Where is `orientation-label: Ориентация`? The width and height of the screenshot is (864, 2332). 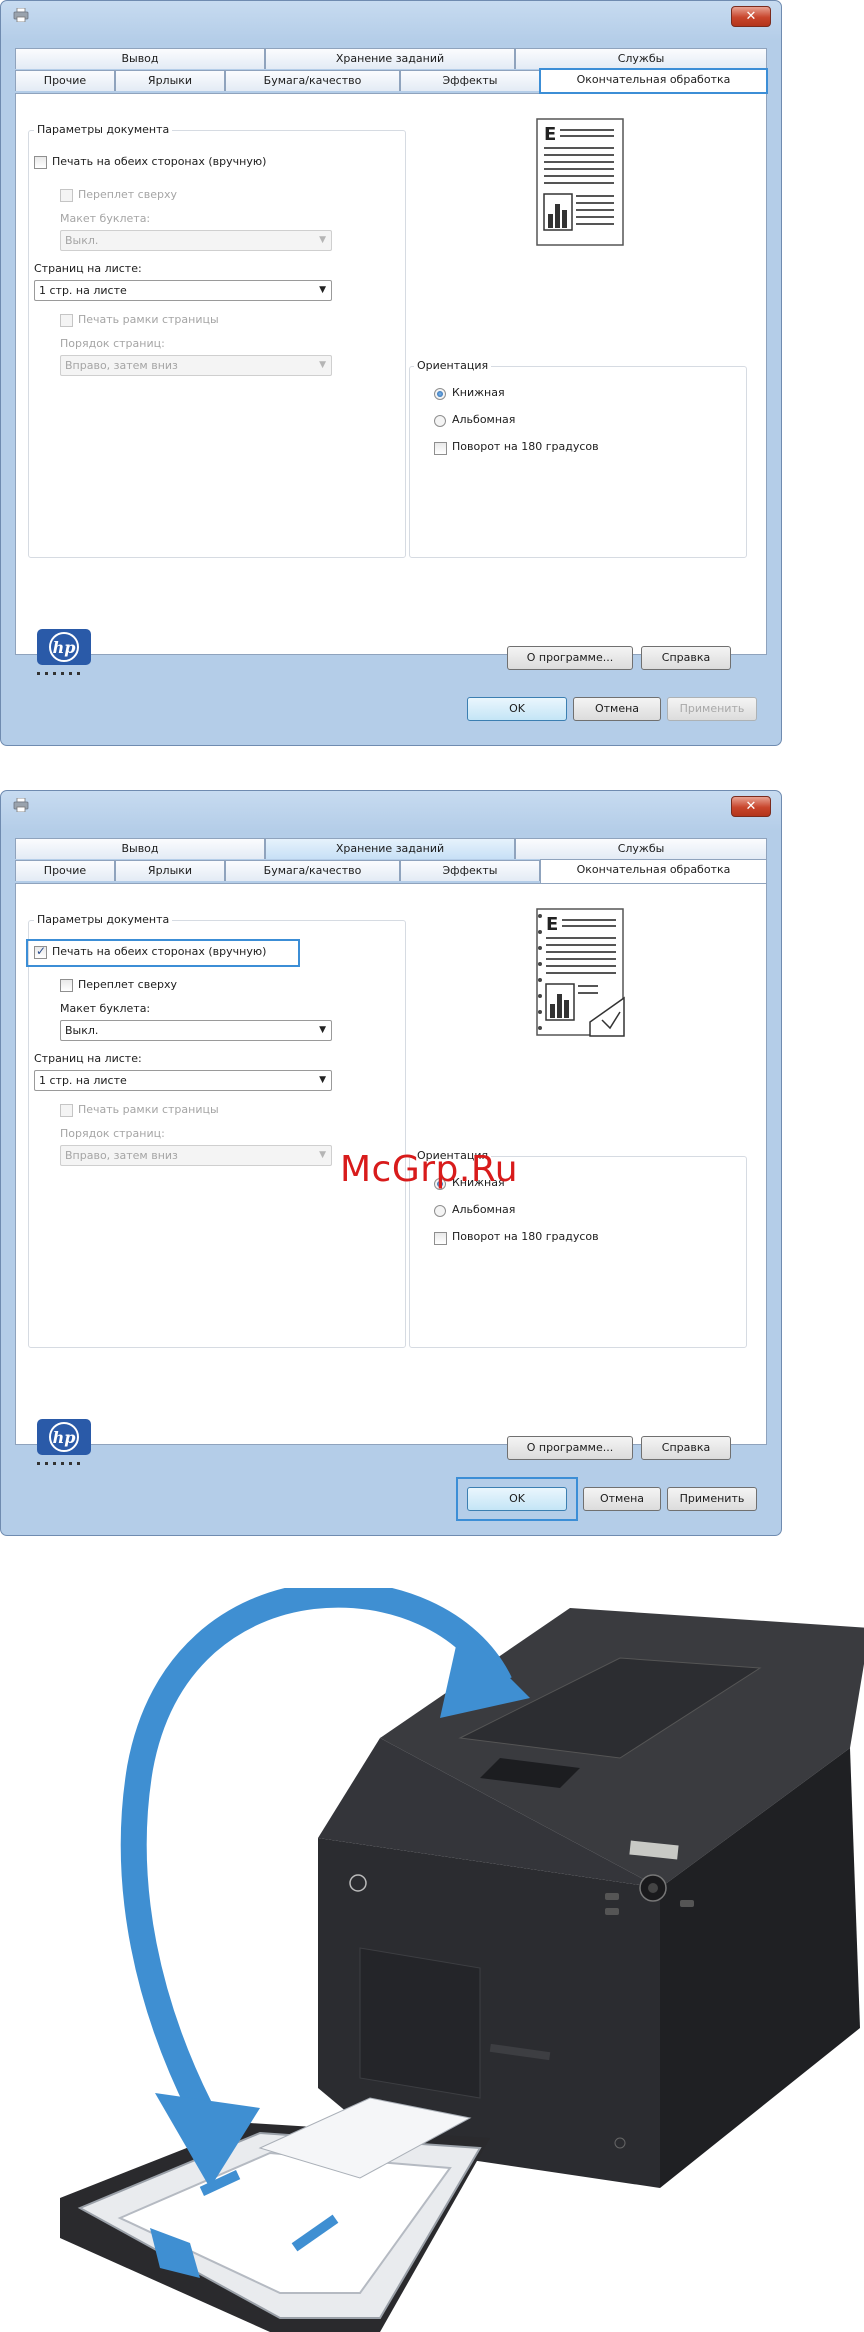
orientation-label: Ориентация is located at coordinates (453, 365).